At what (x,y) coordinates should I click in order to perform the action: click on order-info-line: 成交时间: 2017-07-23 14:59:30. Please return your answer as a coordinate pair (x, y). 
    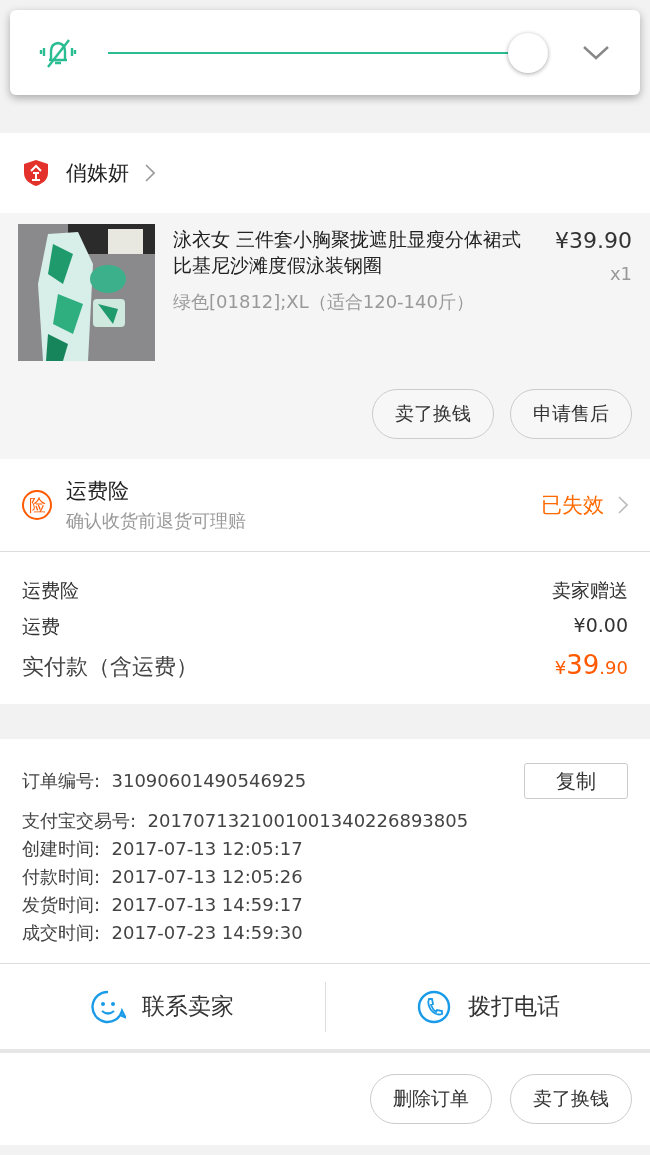
    Looking at the image, I should click on (162, 933).